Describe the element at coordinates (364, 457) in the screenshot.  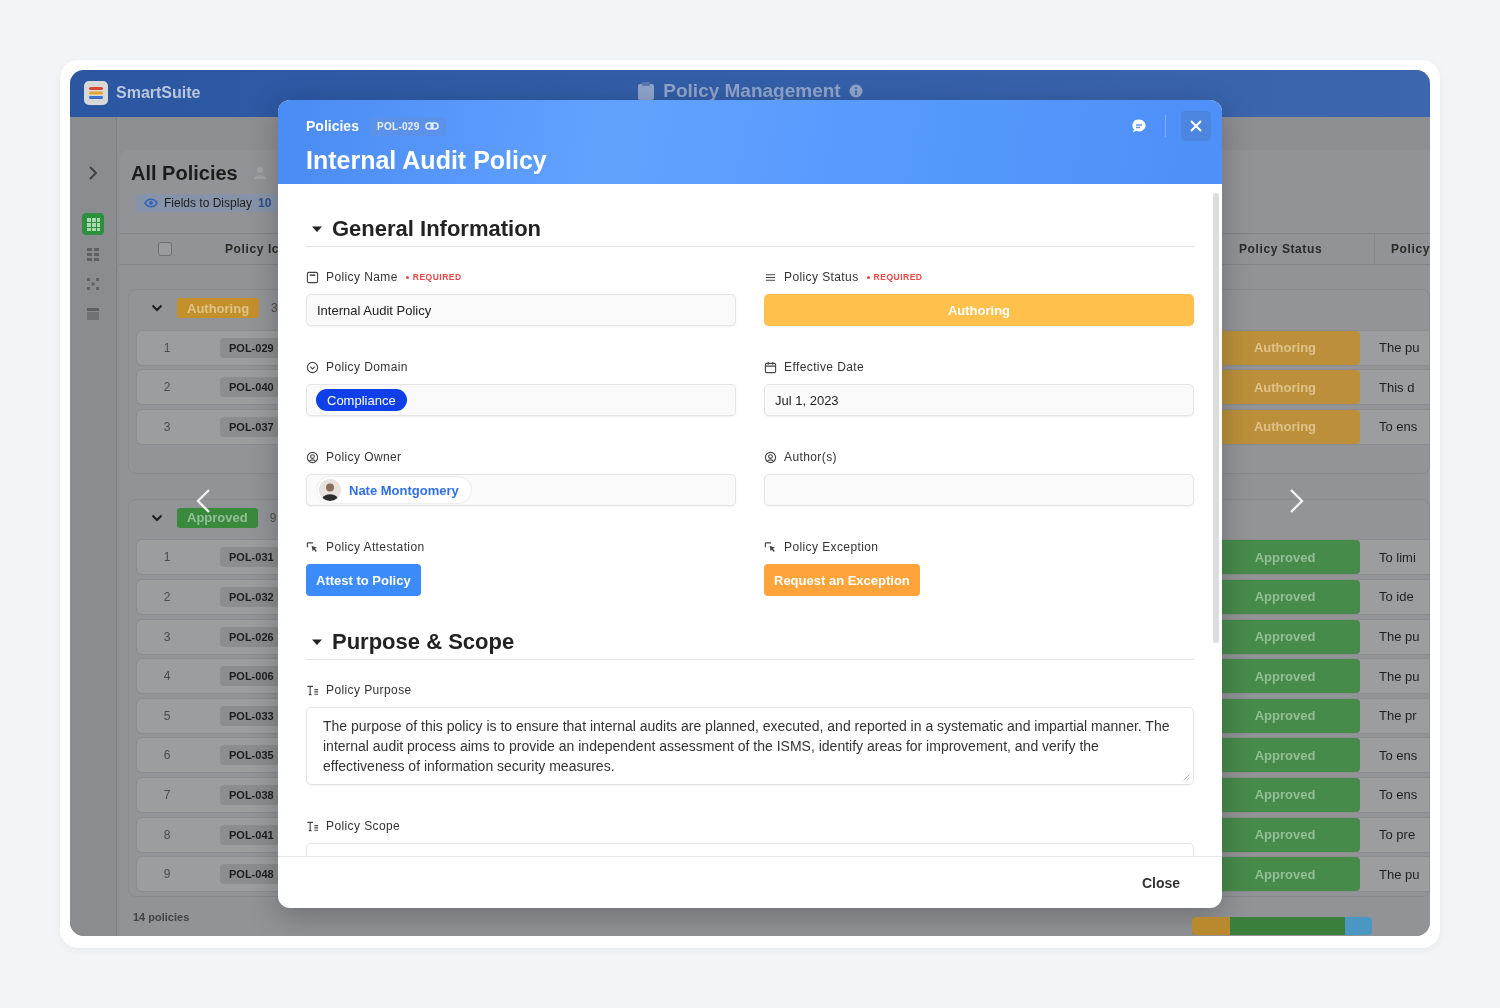
I see `field-label: Policy Owner` at that location.